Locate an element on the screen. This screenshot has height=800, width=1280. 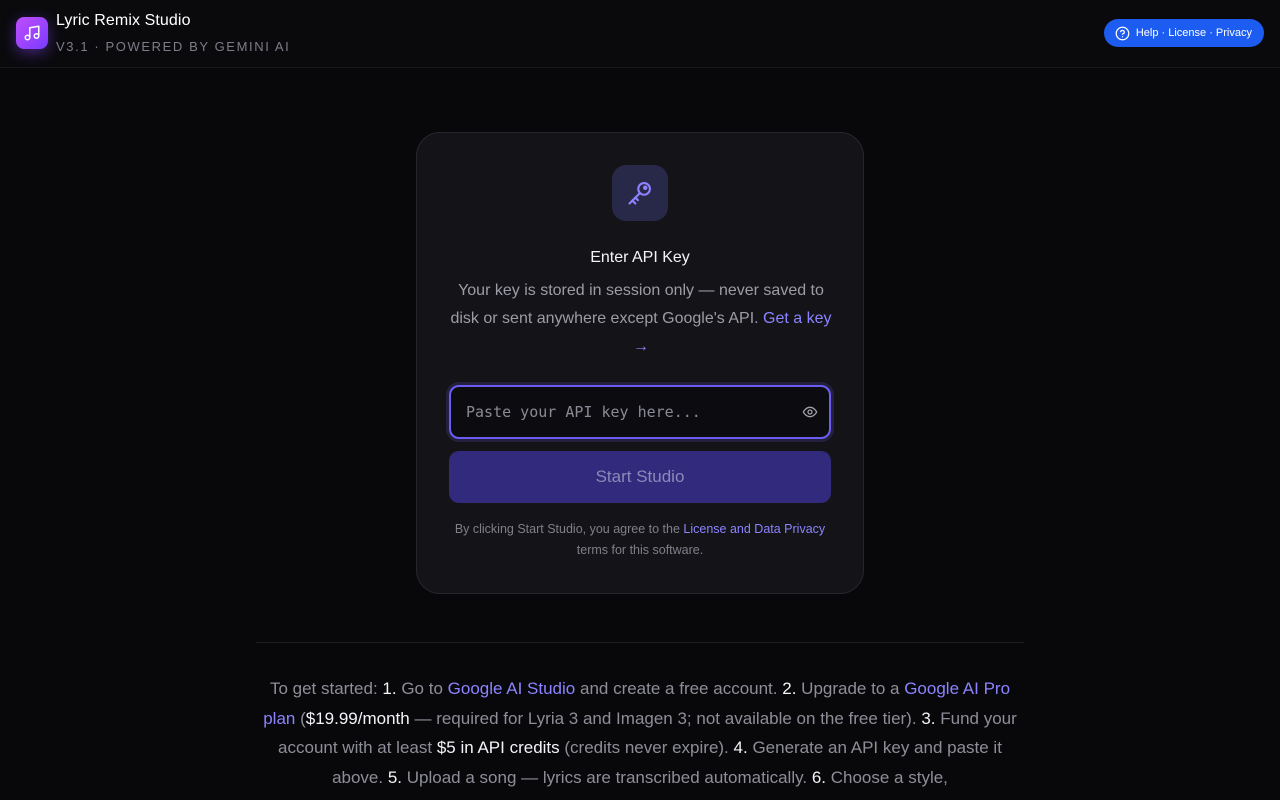
music-note-icon is located at coordinates (32, 33).